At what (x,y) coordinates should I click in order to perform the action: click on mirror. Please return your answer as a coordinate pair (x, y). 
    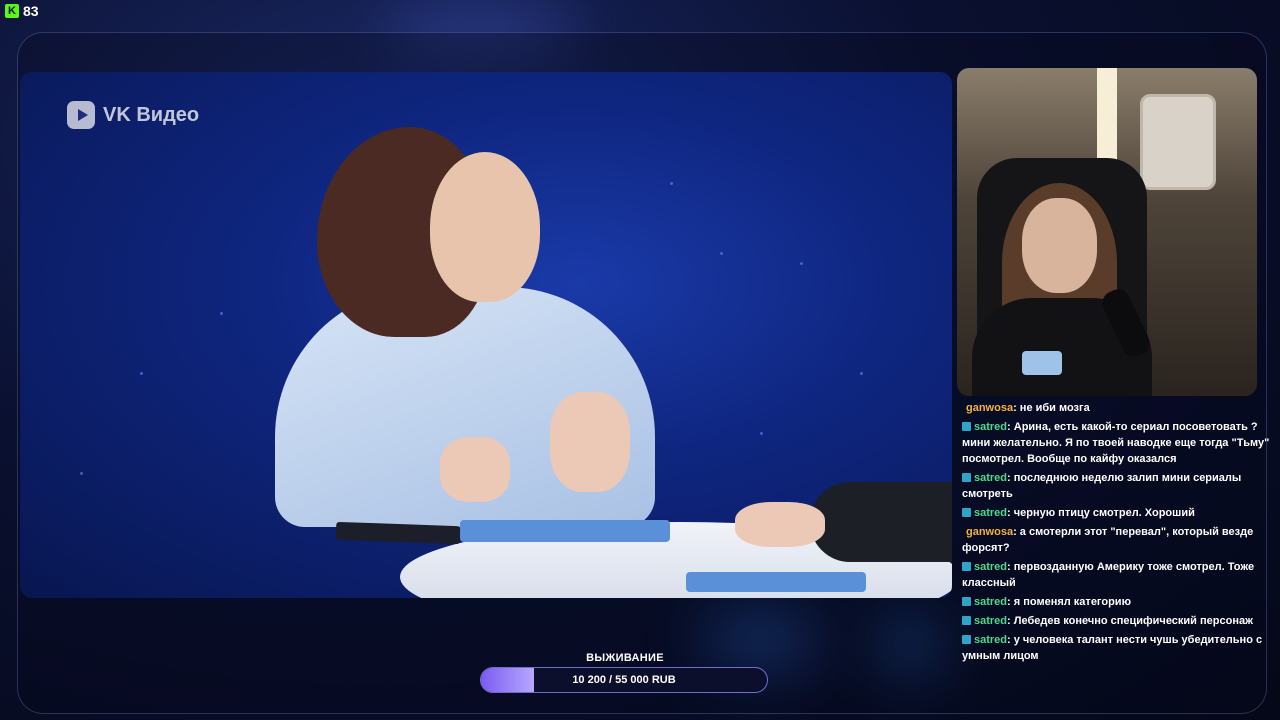
    Looking at the image, I should click on (1178, 142).